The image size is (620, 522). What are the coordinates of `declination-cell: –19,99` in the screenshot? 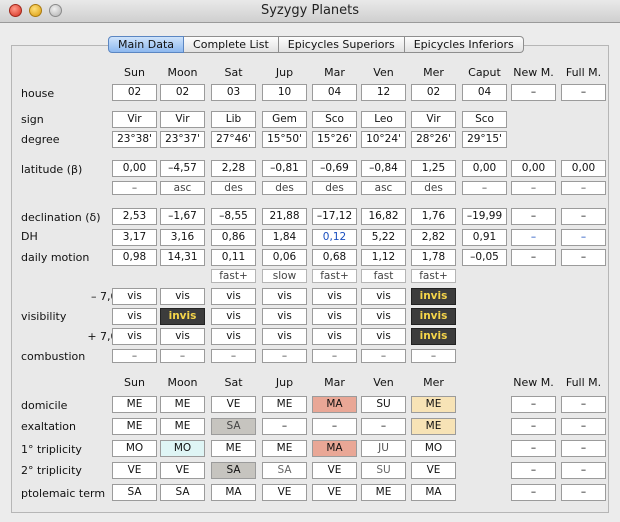 It's located at (484, 216).